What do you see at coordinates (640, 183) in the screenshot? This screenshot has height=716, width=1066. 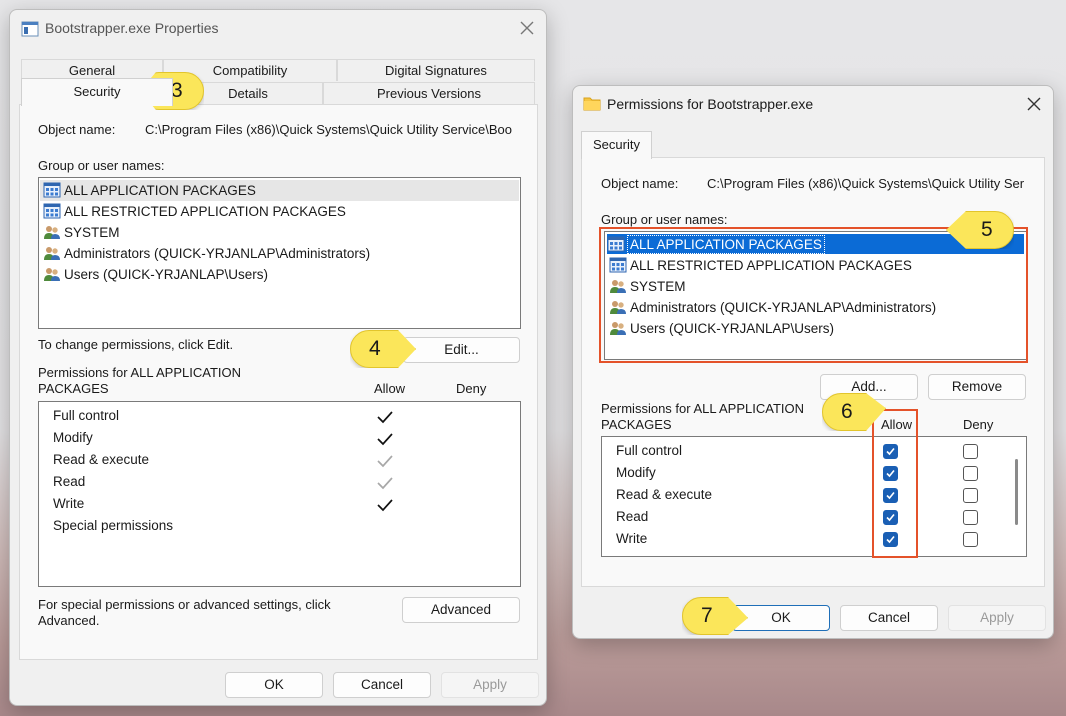 I see `dialog-object-name-label: Object name:` at bounding box center [640, 183].